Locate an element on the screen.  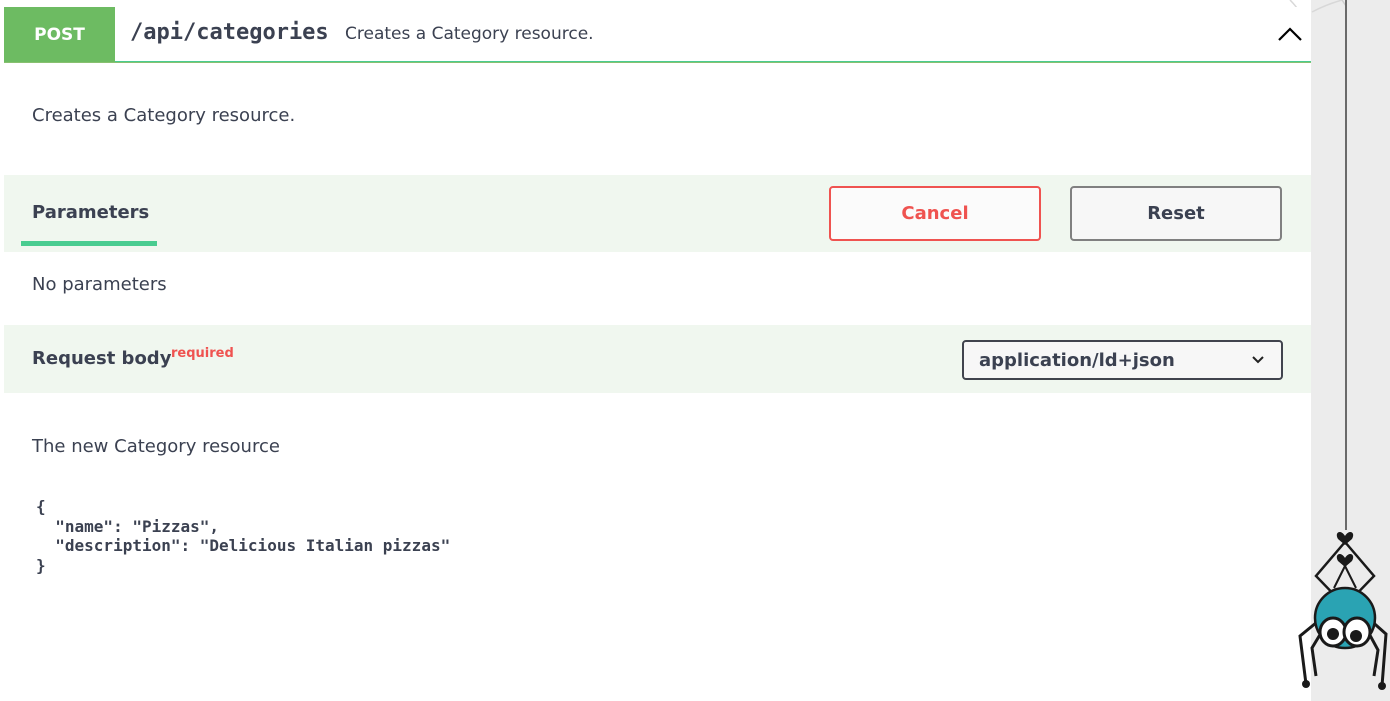
method-badge: POST is located at coordinates (59, 34).